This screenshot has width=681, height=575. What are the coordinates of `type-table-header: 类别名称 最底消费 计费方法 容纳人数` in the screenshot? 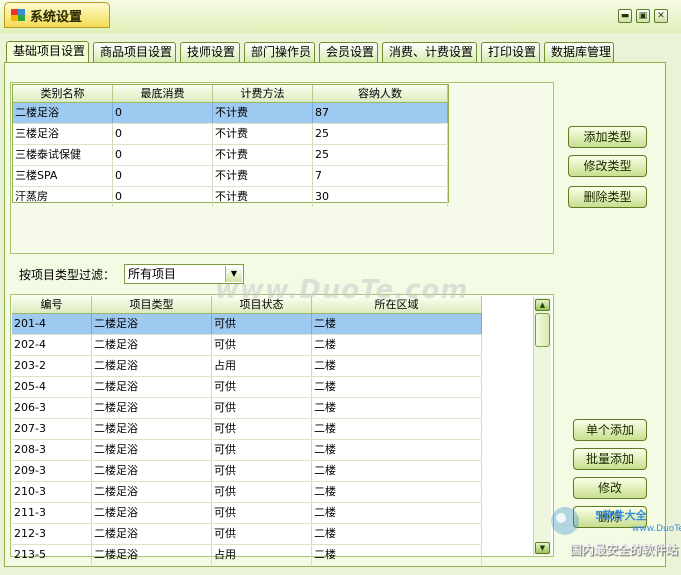 It's located at (230, 94).